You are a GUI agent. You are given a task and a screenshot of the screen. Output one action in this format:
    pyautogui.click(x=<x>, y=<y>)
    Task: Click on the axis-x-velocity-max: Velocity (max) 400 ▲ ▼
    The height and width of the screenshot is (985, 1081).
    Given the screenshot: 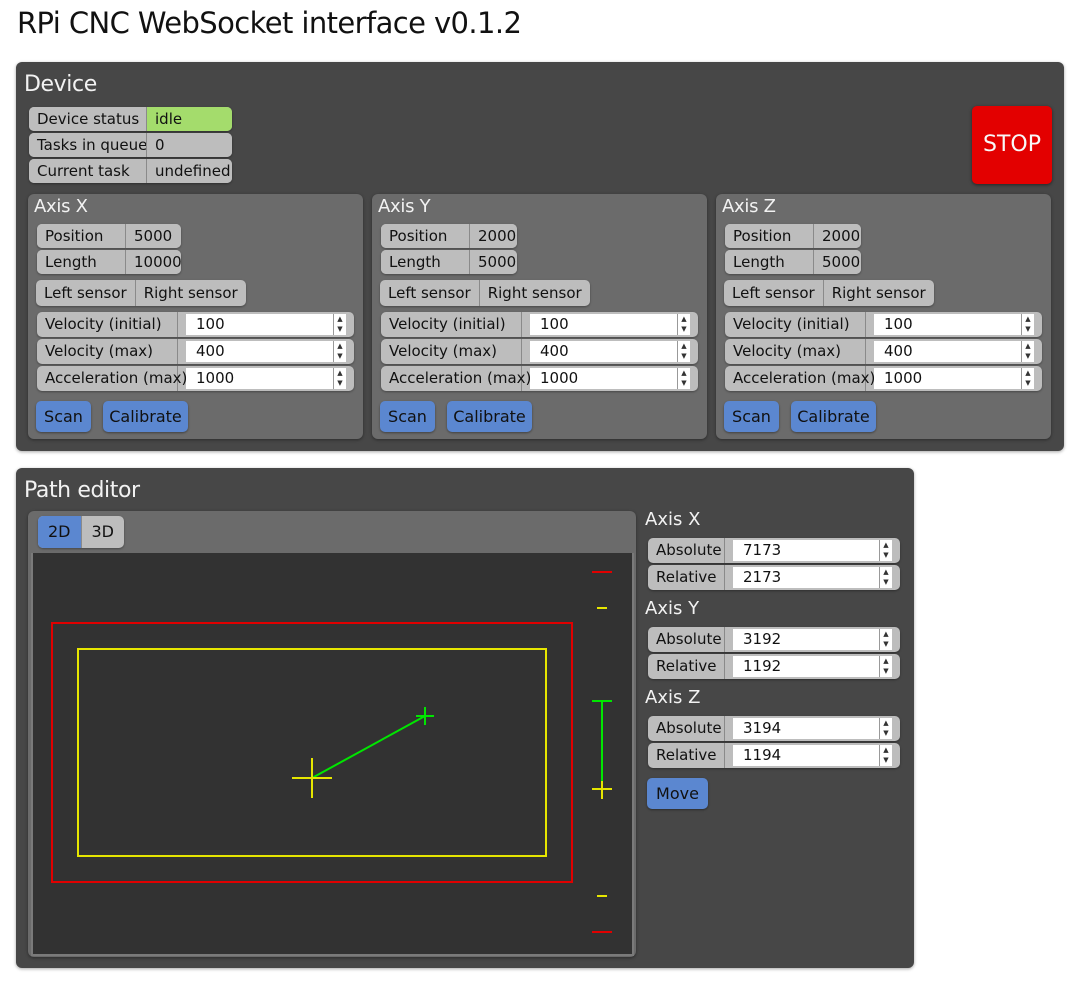 What is the action you would take?
    pyautogui.click(x=195, y=351)
    